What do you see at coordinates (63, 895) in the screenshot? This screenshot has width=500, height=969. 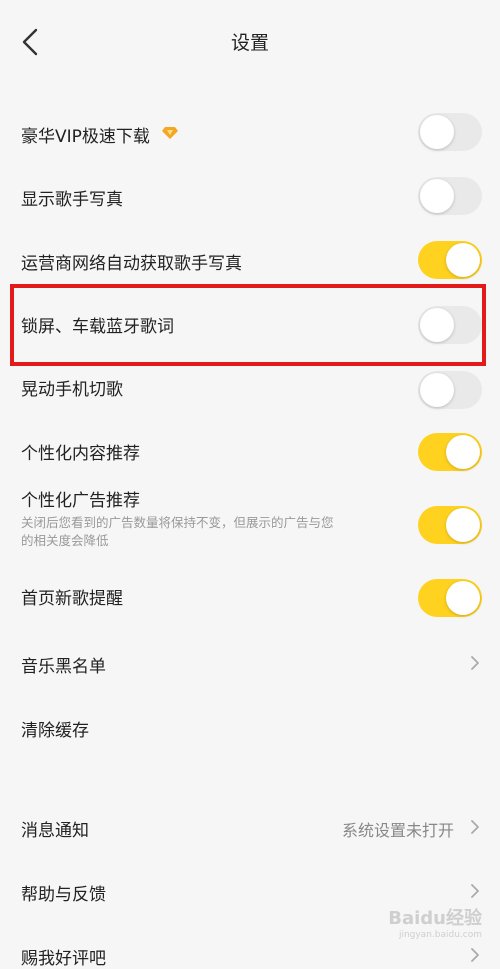 I see `setting-label: 帮助与反馈` at bounding box center [63, 895].